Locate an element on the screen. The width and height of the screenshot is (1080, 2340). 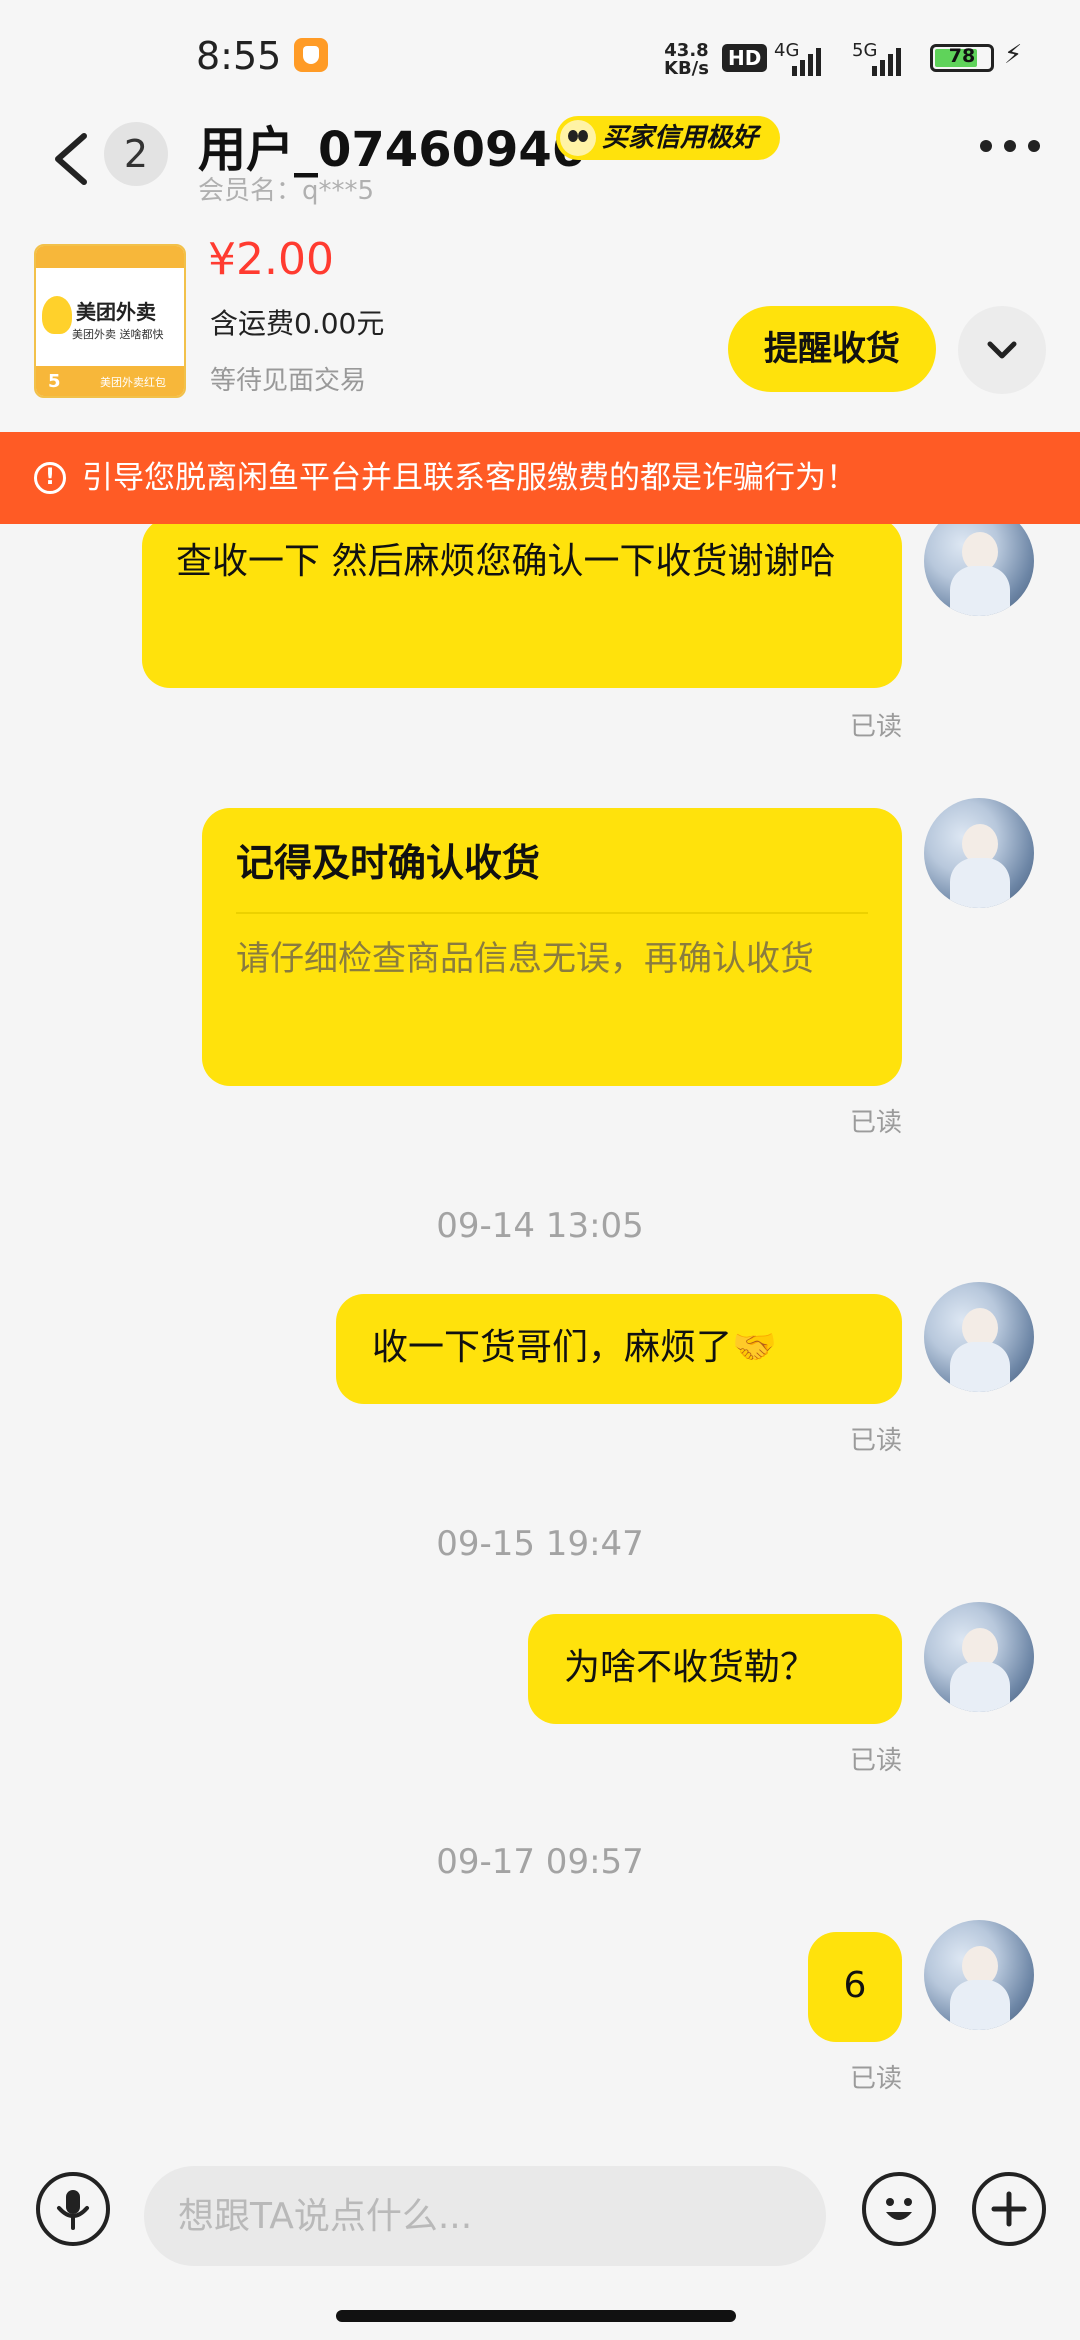
message-bubble: 收一下货哥们，麻烦了🤝 is located at coordinates (619, 1349).